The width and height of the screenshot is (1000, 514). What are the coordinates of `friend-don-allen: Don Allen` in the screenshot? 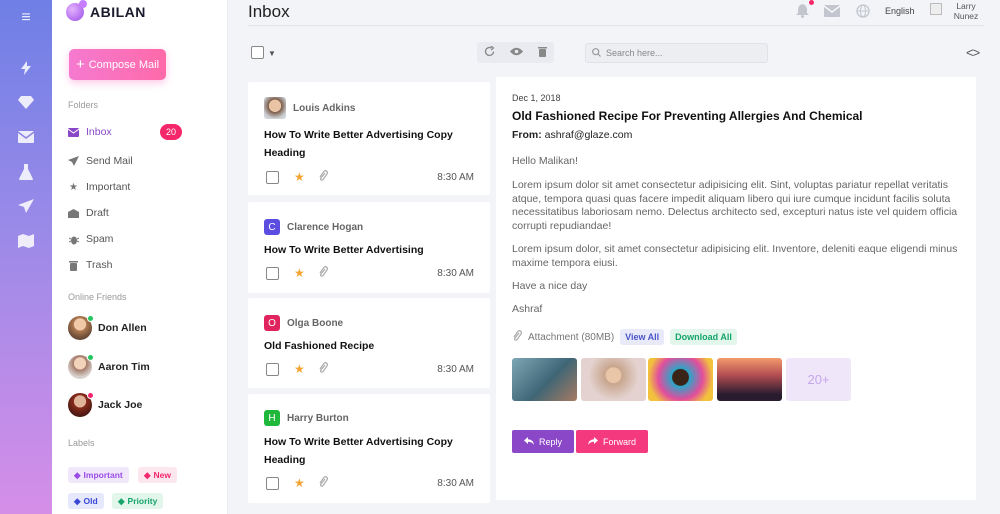 It's located at (107, 328).